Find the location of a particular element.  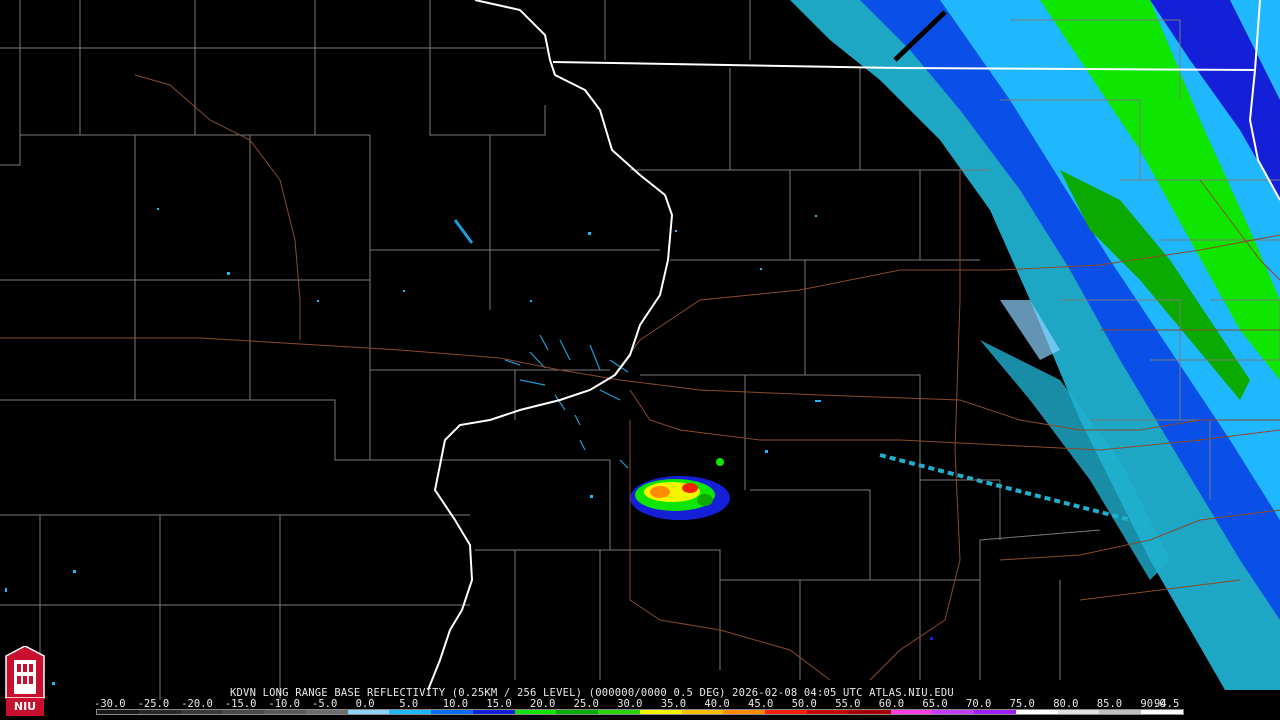

reflectivity-colorbar is located at coordinates (640, 712).